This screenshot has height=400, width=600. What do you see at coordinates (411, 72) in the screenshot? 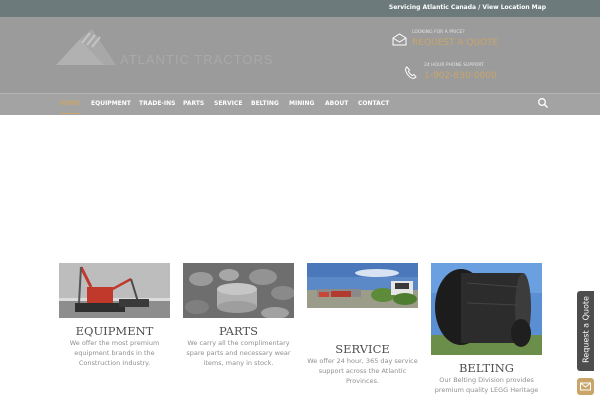
I see `phone-icon` at bounding box center [411, 72].